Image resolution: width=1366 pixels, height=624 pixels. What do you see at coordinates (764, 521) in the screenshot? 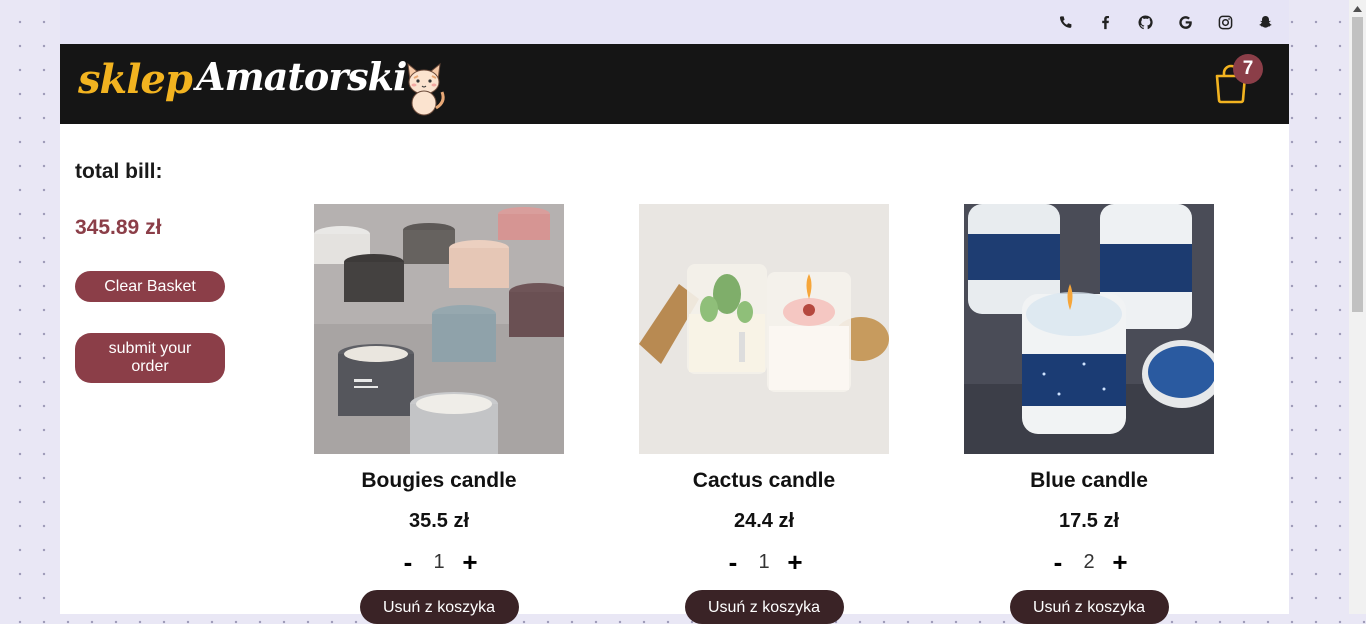
I see `product-price: 24.4 zł` at bounding box center [764, 521].